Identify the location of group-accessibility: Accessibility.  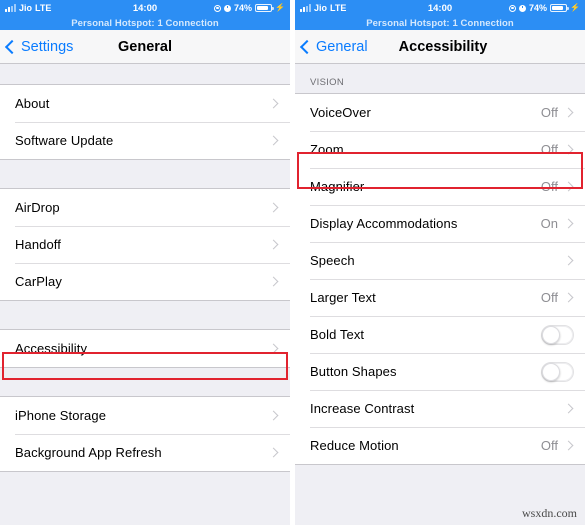
(145, 348).